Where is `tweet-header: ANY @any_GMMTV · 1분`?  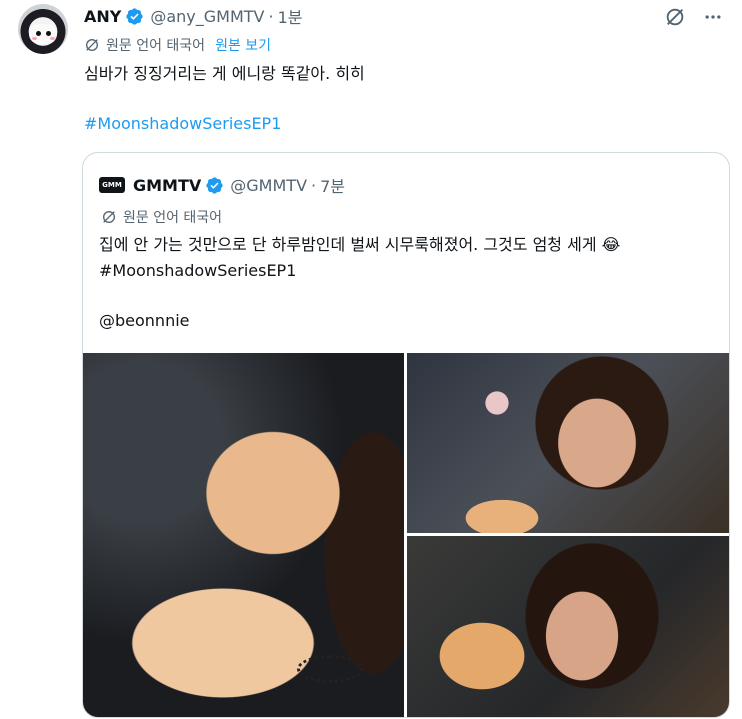
tweet-header: ANY @any_GMMTV · 1분 is located at coordinates (193, 16).